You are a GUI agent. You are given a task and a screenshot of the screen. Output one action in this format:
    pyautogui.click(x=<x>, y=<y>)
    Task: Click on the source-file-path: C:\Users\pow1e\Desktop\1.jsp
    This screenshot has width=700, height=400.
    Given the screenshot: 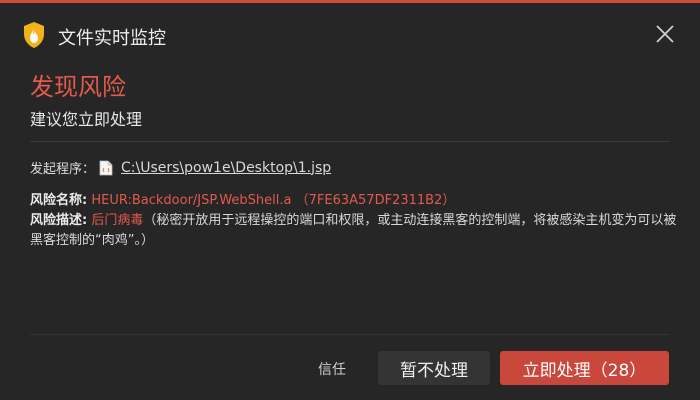 What is the action you would take?
    pyautogui.click(x=226, y=168)
    